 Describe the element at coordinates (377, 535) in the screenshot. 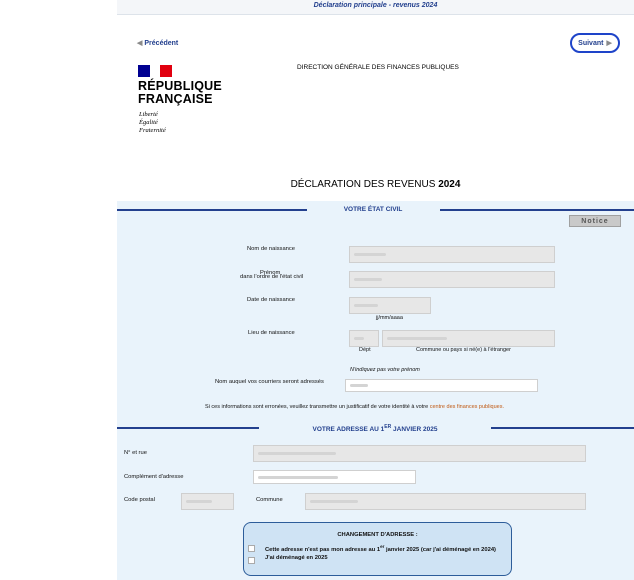

I see `change-of-address-title: CHANGEMENT D'ADRESSE :` at that location.